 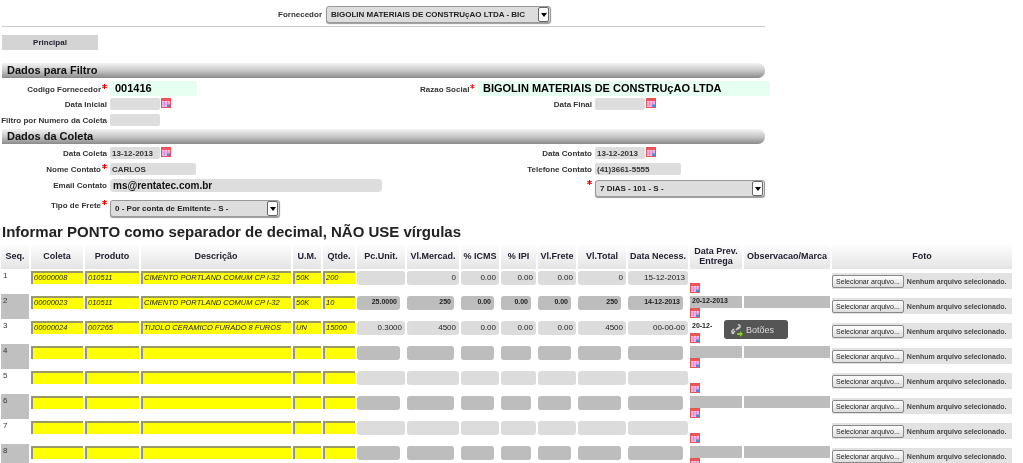 I want to click on input-field: 001416, so click(x=153, y=88).